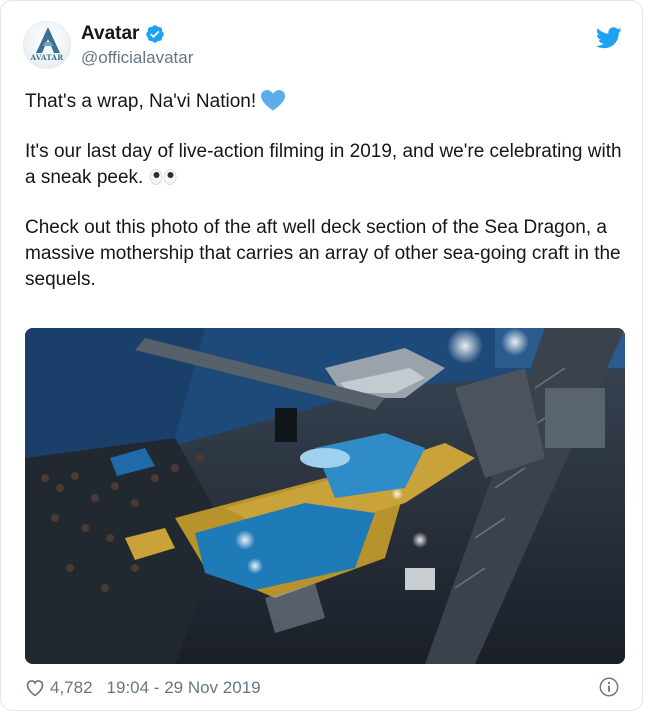  What do you see at coordinates (325, 102) in the screenshot?
I see `tweet-paragraph: That's a wrap, Na'vi Nation!` at bounding box center [325, 102].